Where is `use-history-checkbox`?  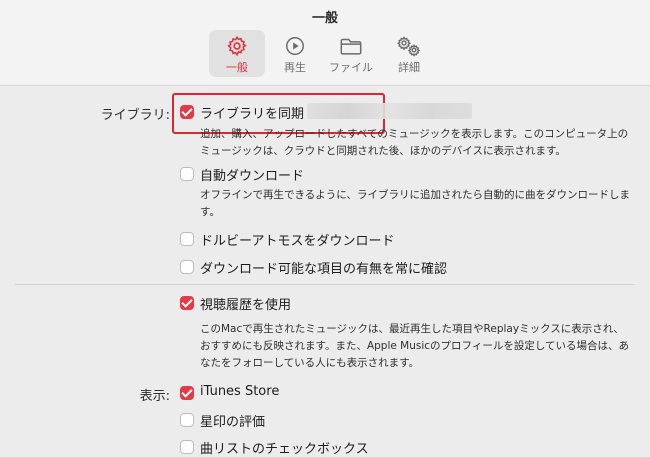
use-history-checkbox is located at coordinates (187, 303).